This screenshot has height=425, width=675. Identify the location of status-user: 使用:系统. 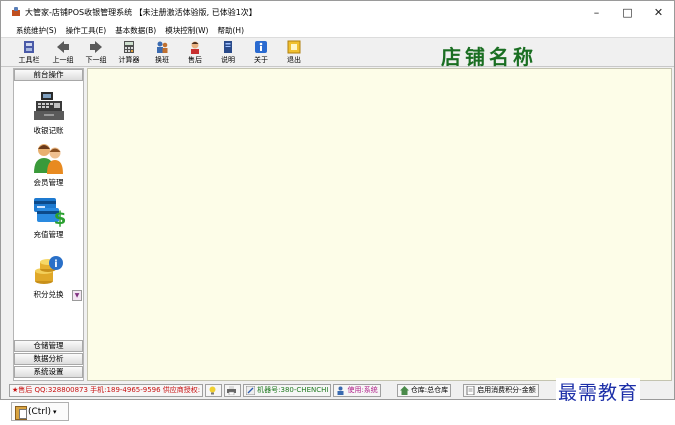
(357, 390).